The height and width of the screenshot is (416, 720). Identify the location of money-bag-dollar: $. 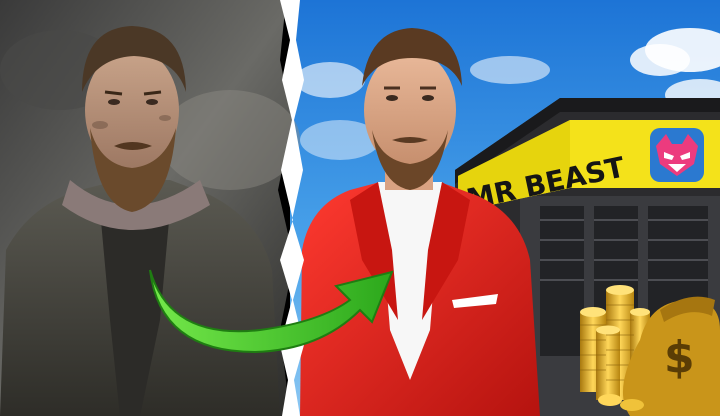
(679, 357).